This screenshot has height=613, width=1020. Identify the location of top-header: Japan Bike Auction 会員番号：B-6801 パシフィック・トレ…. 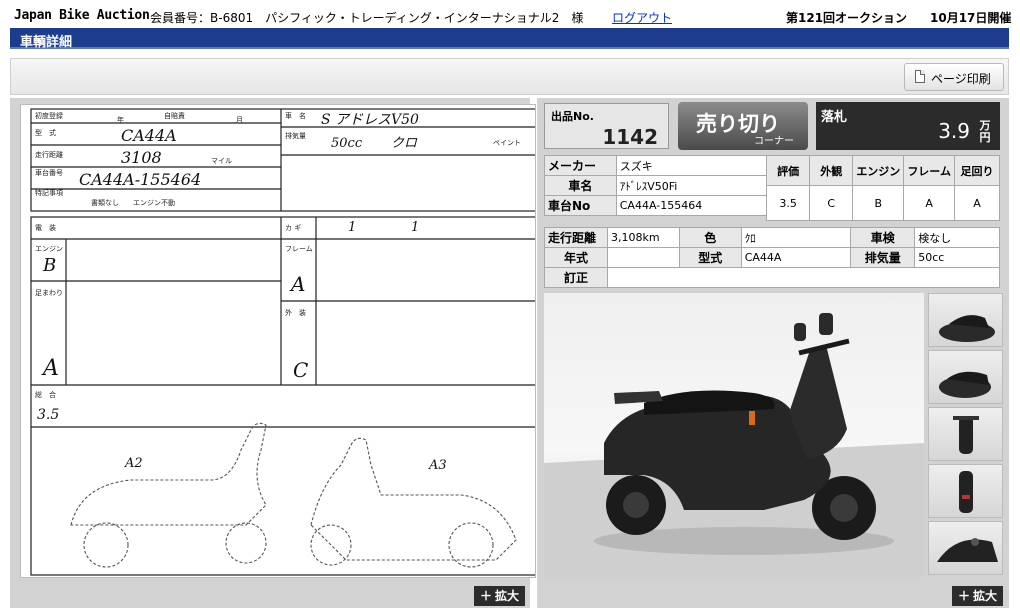
(510, 14).